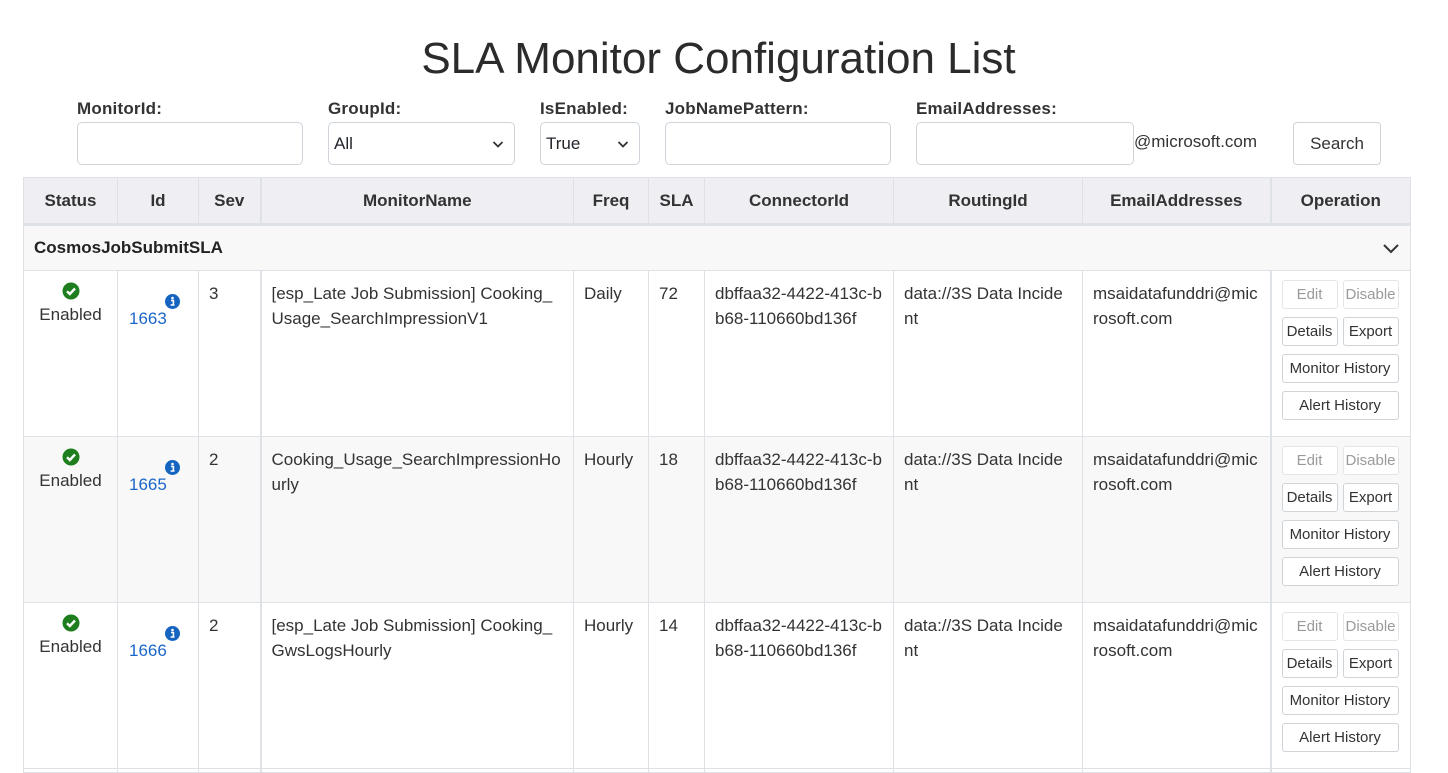 This screenshot has height=773, width=1448. I want to click on header-connector-id: ConnectorId, so click(799, 201).